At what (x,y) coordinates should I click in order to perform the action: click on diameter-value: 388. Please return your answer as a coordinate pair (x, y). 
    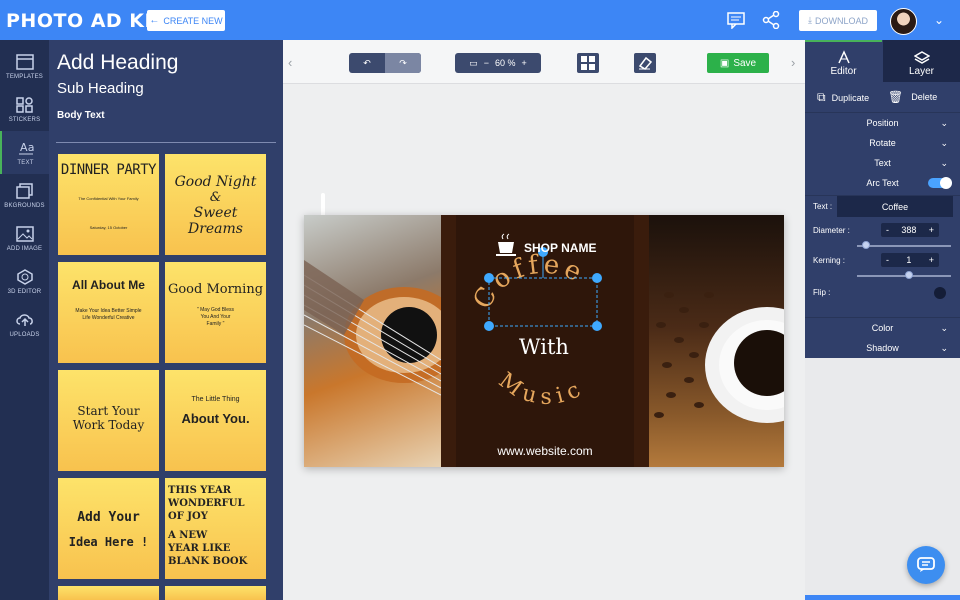
    Looking at the image, I should click on (909, 230).